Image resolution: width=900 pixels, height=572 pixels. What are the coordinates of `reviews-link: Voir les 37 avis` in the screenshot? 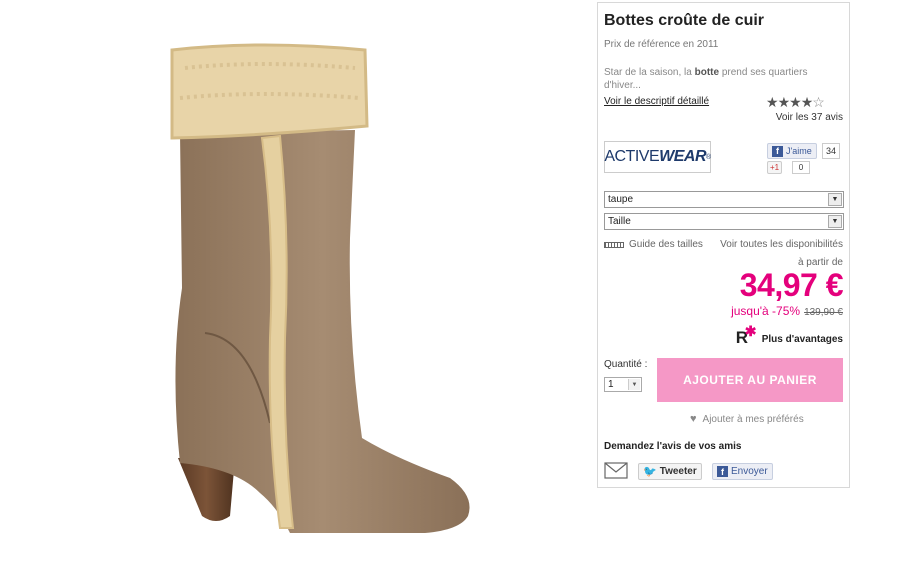 It's located at (809, 117).